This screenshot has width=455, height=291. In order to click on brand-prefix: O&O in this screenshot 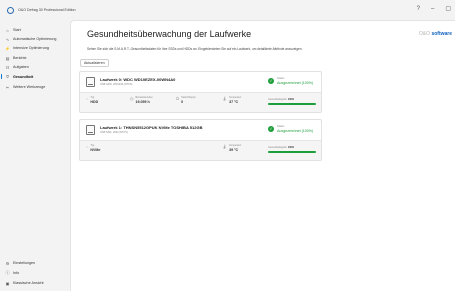, I will do `click(424, 34)`.